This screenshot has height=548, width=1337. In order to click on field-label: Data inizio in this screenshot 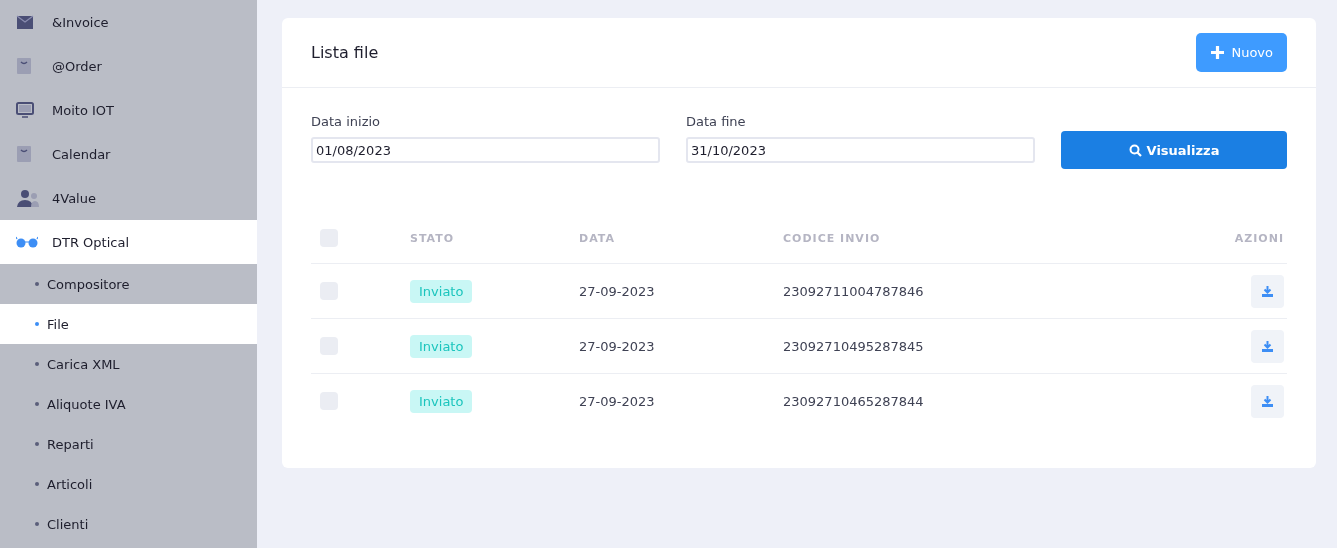, I will do `click(346, 121)`.